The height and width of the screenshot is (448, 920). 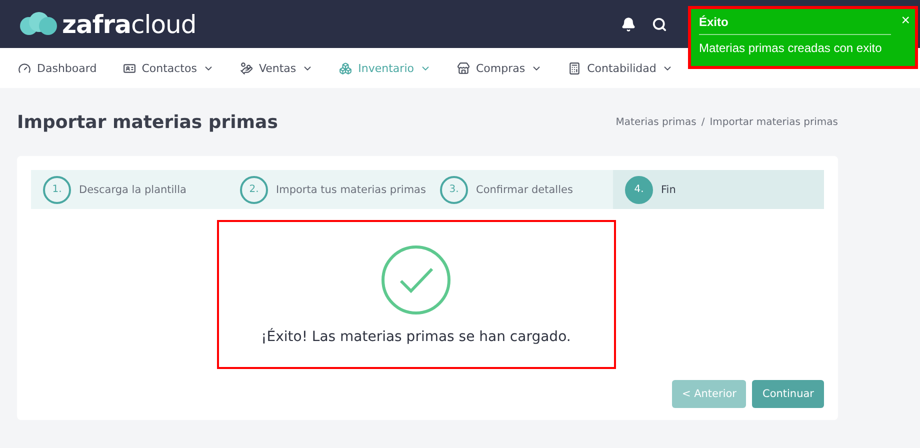 What do you see at coordinates (385, 68) in the screenshot?
I see `nav-item: Inventario` at bounding box center [385, 68].